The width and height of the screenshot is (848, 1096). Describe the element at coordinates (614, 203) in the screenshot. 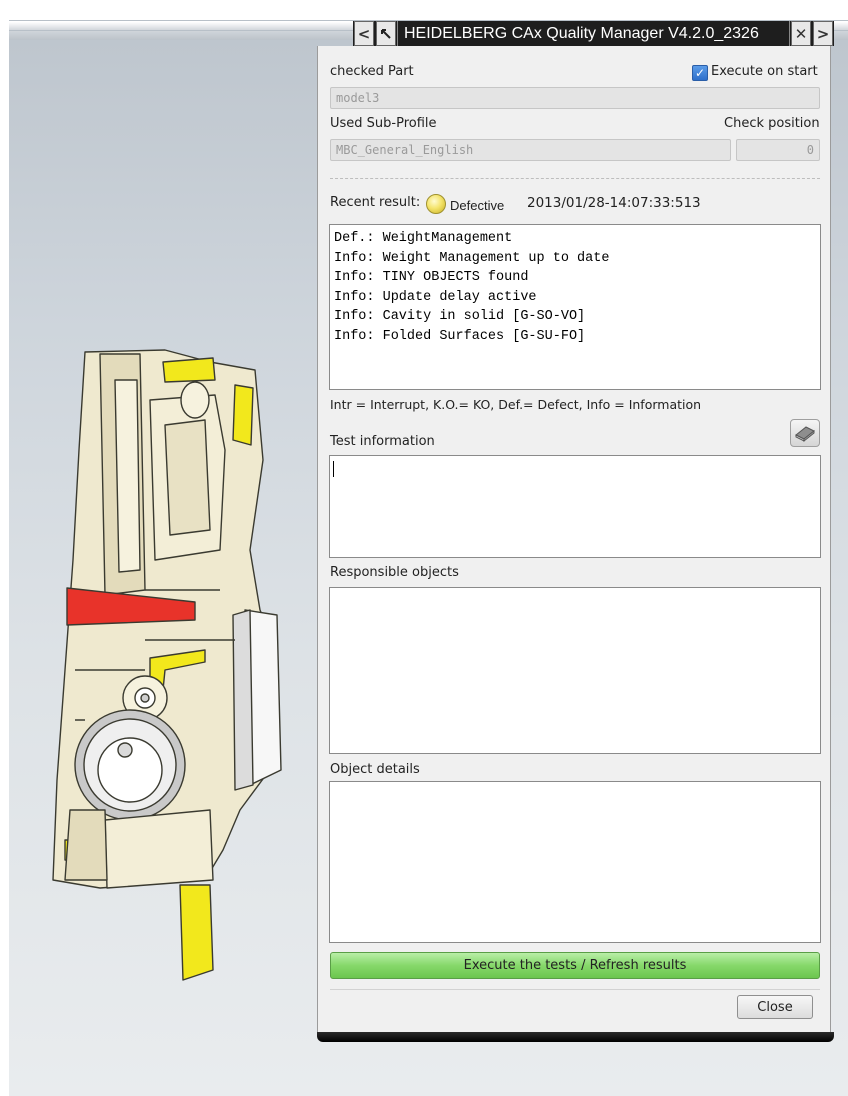

I see `result-timestamp: 2013/01/28-14:07:33:513` at that location.